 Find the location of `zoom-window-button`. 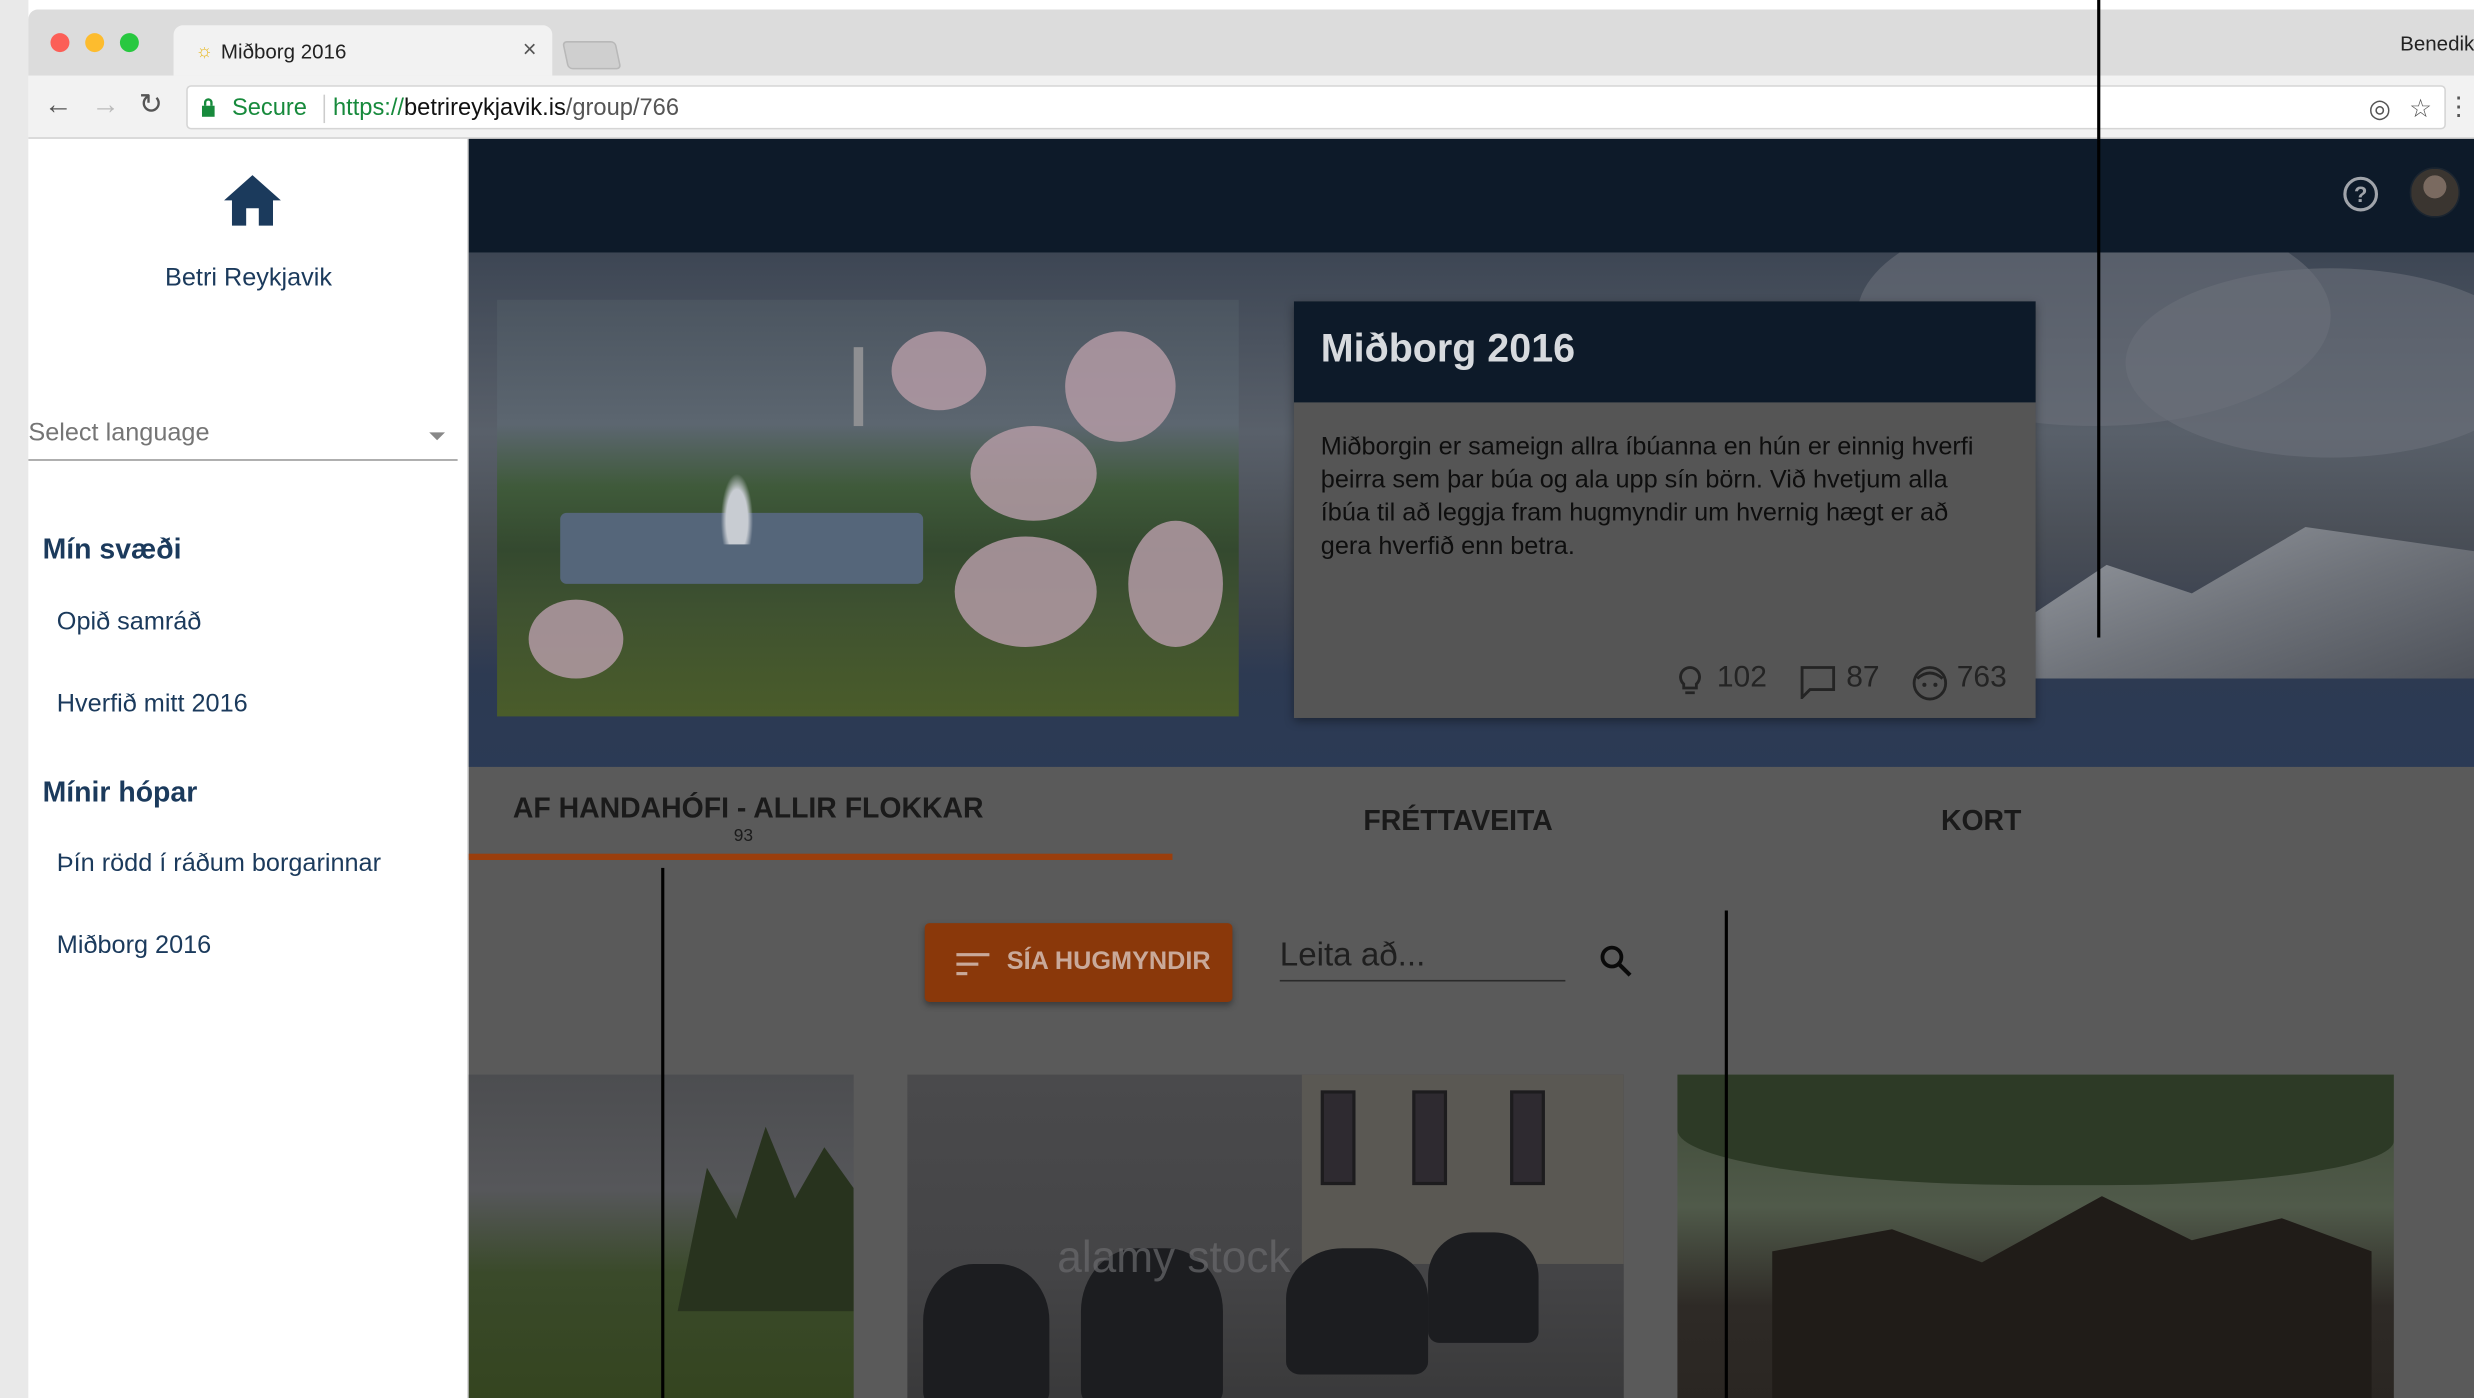

zoom-window-button is located at coordinates (129, 43).